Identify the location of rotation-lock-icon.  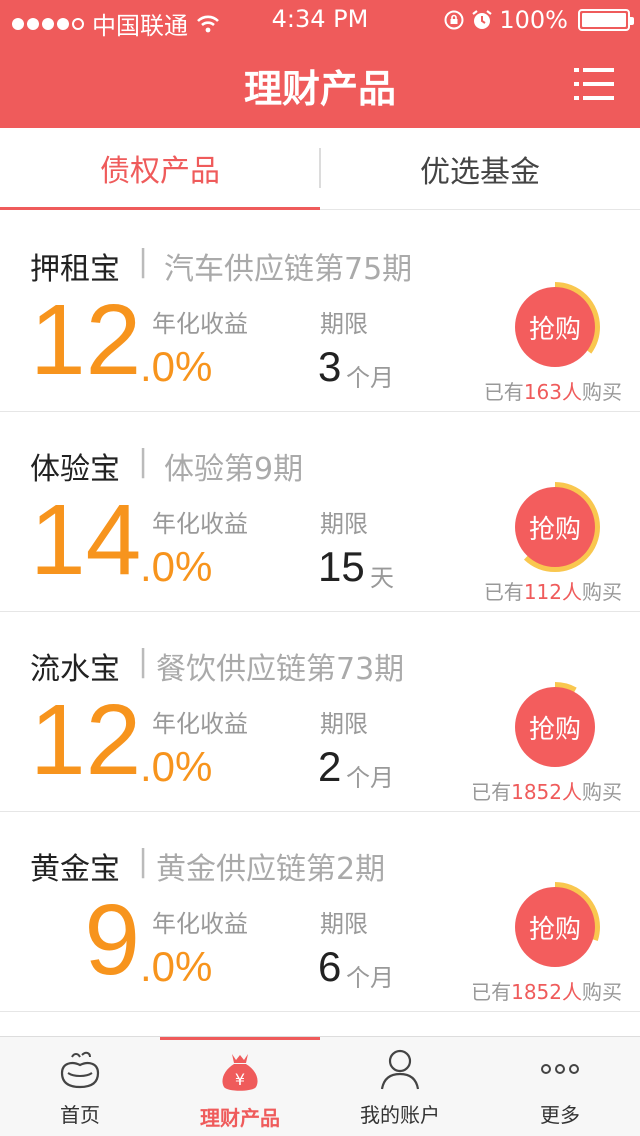
(454, 20).